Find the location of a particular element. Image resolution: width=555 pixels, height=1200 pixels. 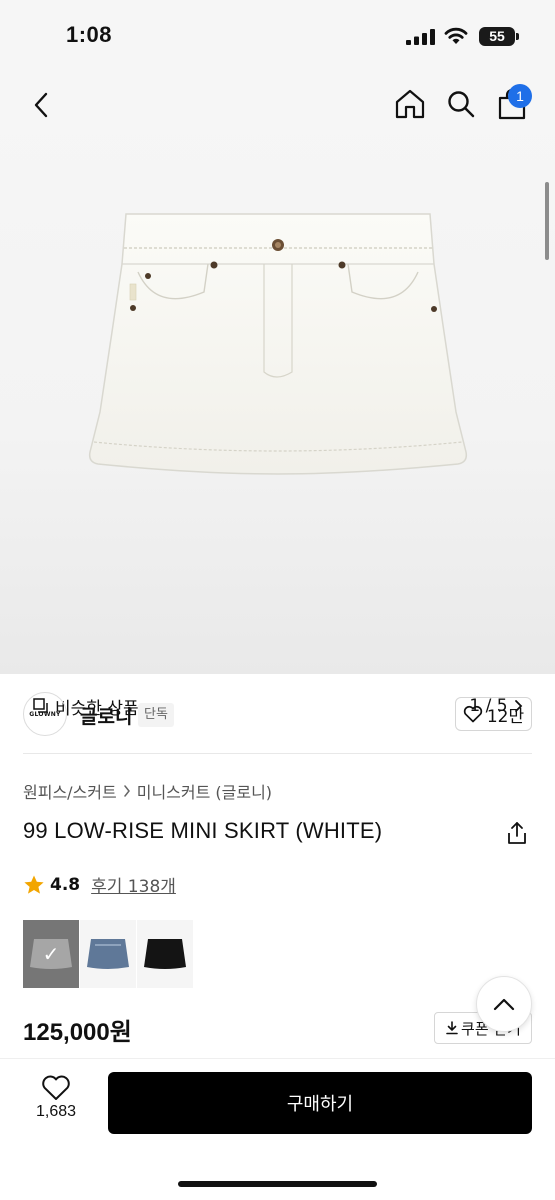

status-bar: 1:08 55 is located at coordinates (277, 36).